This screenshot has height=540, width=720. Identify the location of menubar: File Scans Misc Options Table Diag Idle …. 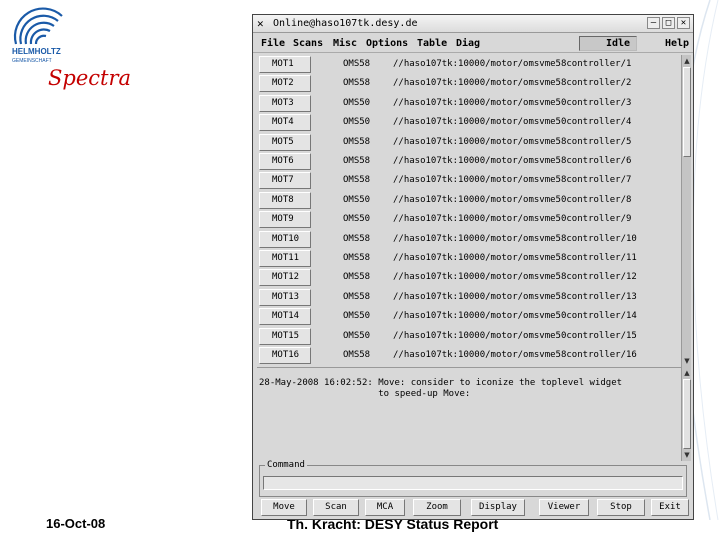
(473, 43).